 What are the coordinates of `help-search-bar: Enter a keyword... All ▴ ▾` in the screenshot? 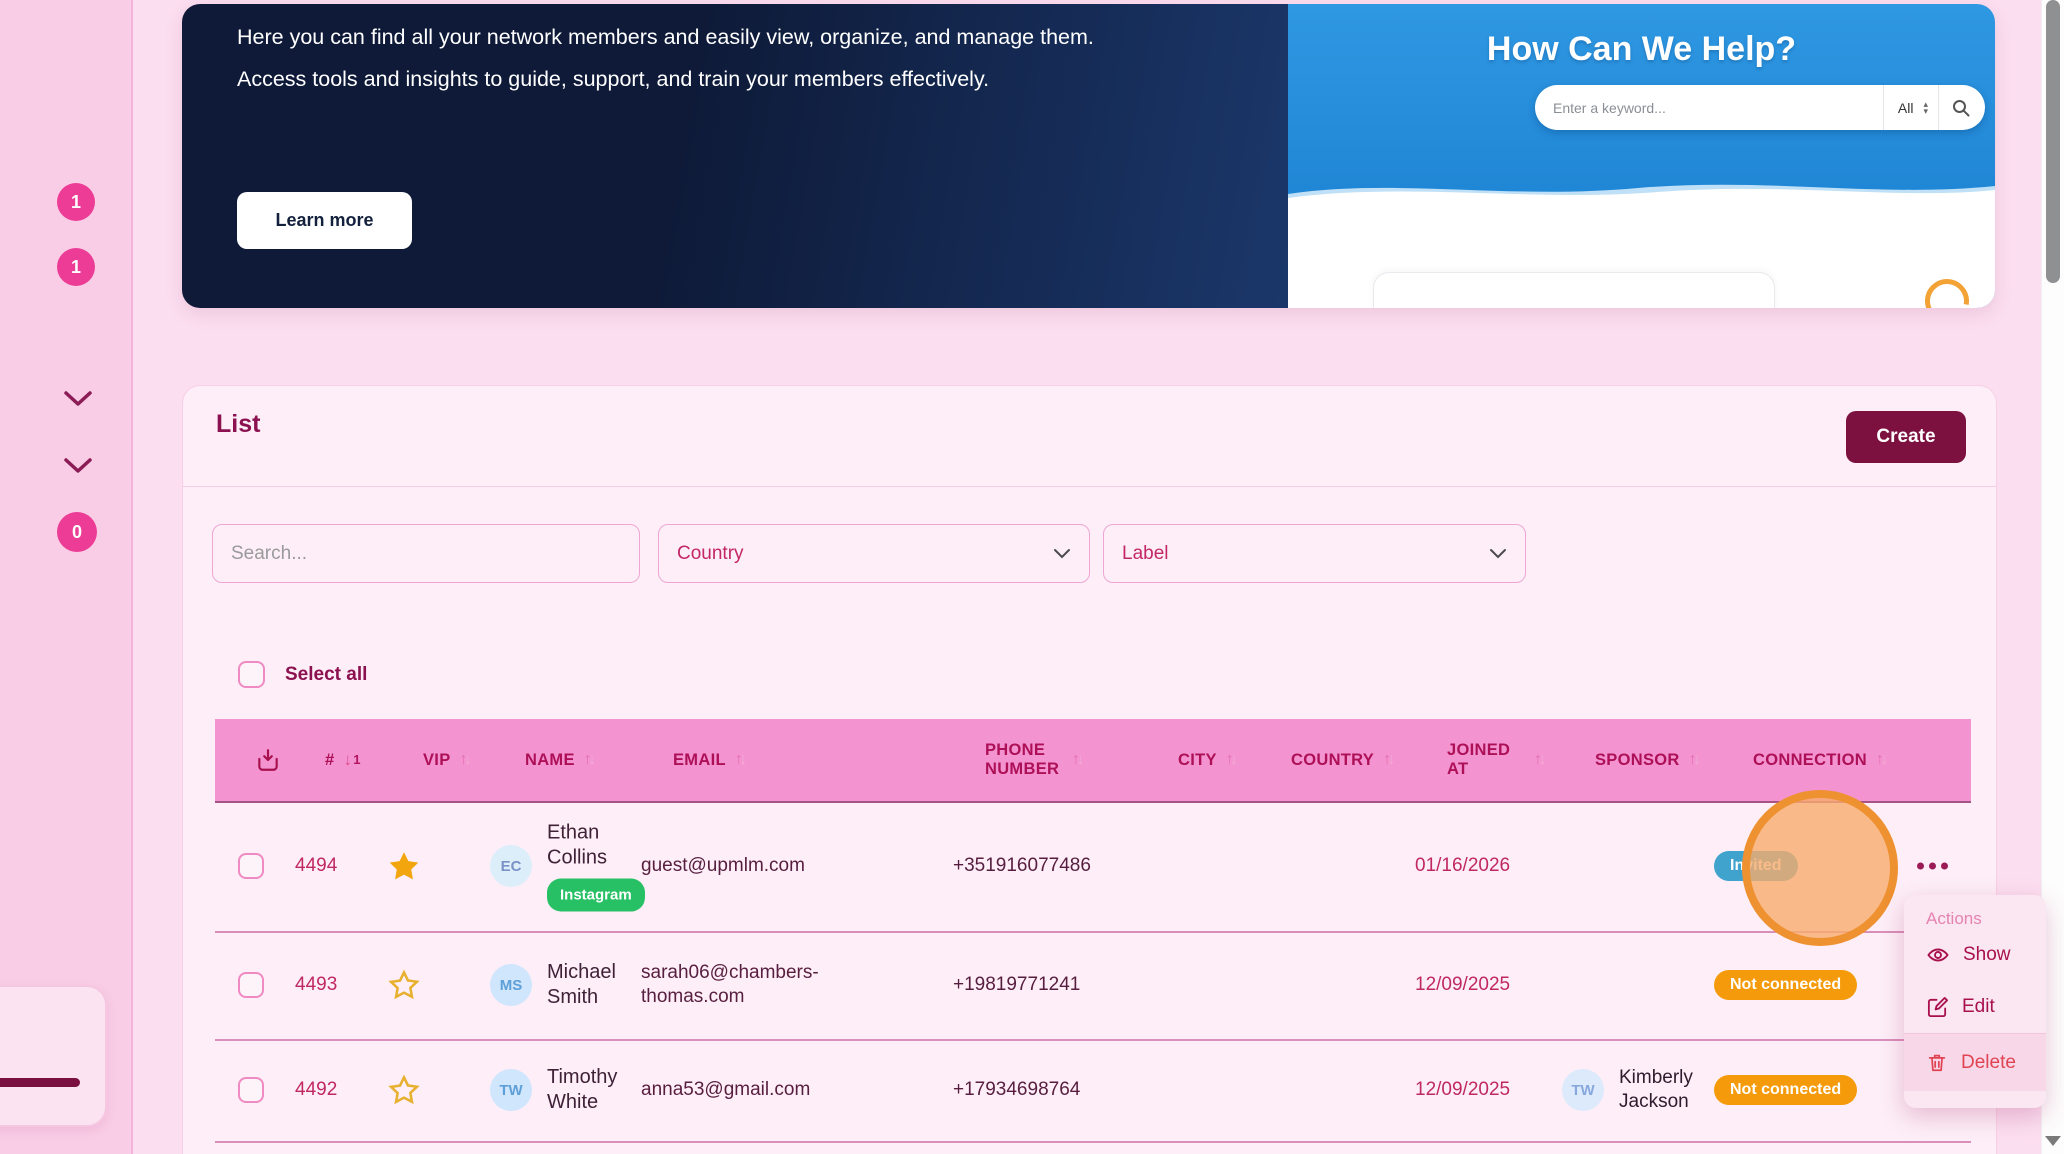 It's located at (1760, 107).